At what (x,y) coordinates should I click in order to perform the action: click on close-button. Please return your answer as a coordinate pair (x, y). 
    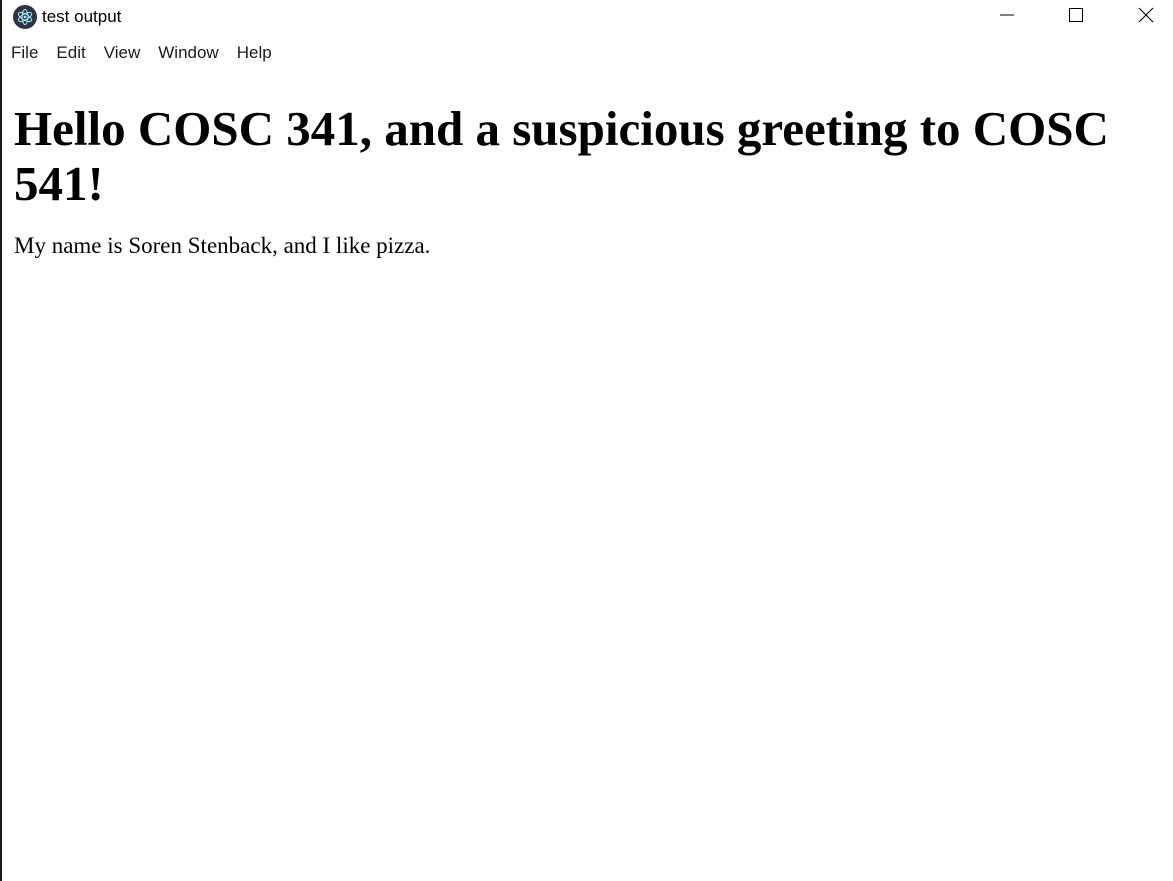
    Looking at the image, I should click on (1146, 17).